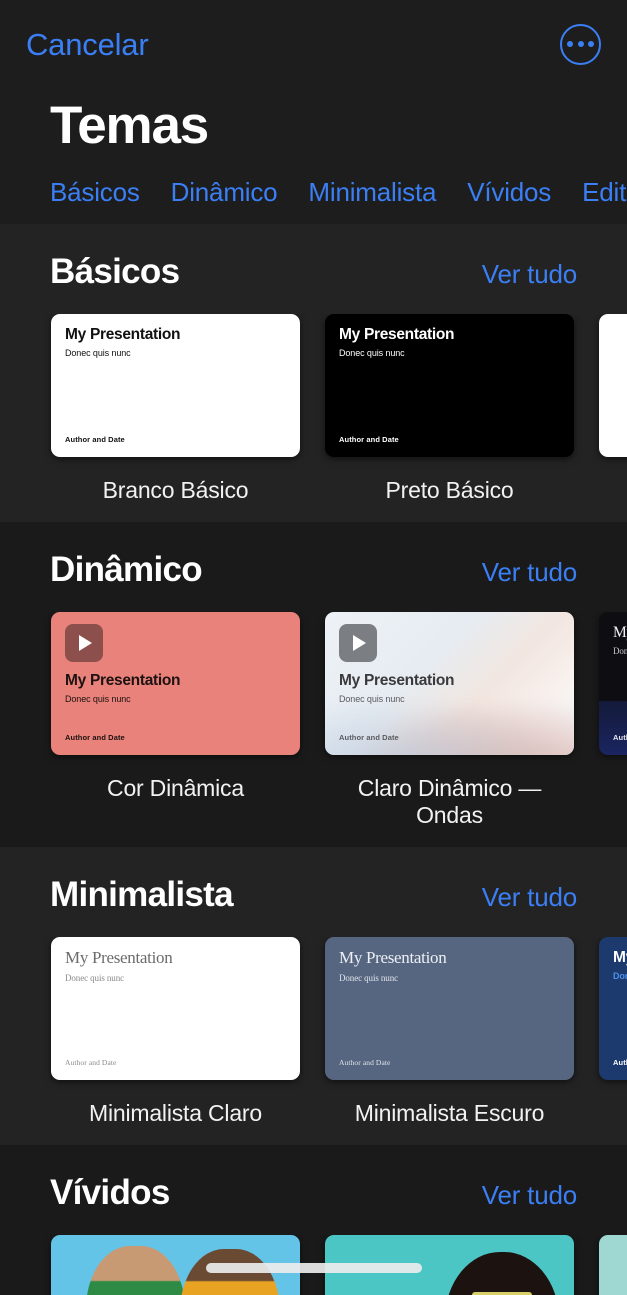 Image resolution: width=627 pixels, height=1295 pixels. What do you see at coordinates (175, 1112) in the screenshot?
I see `theme-name-label: Minimalista Claro` at bounding box center [175, 1112].